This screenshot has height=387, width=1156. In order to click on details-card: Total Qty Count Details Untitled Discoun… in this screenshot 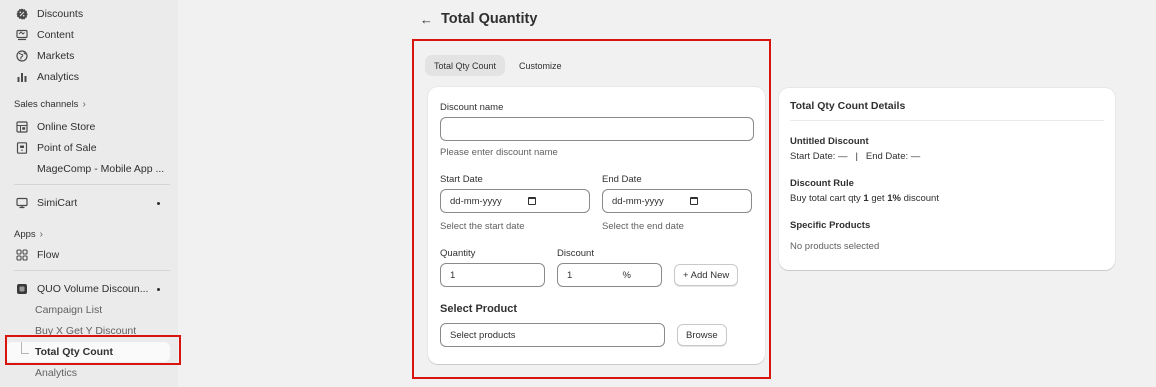, I will do `click(947, 179)`.